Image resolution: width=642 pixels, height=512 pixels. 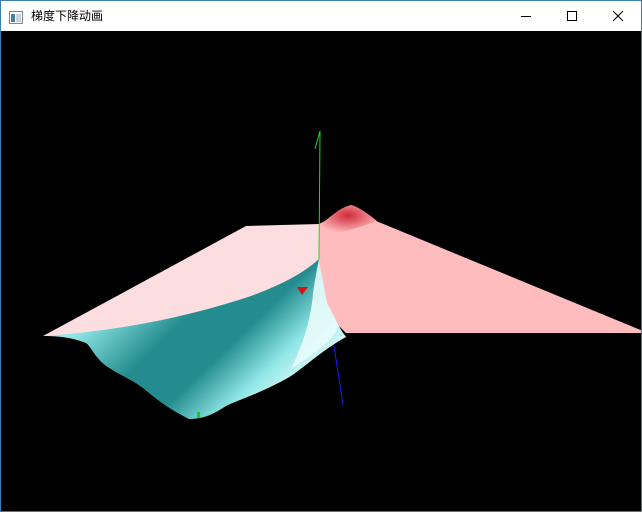 I want to click on maximize-button, so click(x=572, y=16).